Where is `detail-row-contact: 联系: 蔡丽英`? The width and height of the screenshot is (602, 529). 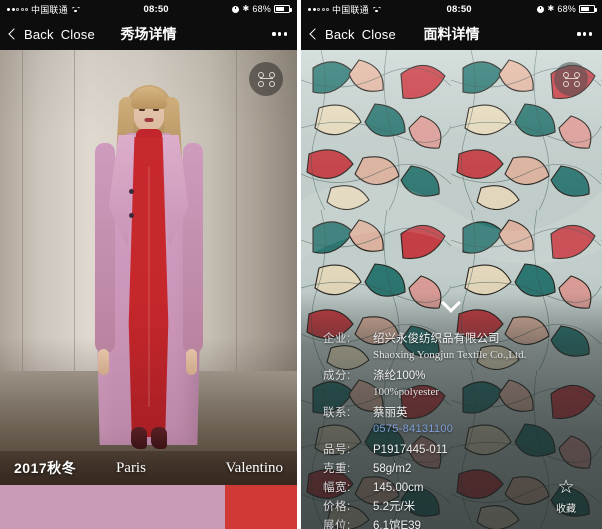 detail-row-contact: 联系: 蔡丽英 is located at coordinates (454, 412).